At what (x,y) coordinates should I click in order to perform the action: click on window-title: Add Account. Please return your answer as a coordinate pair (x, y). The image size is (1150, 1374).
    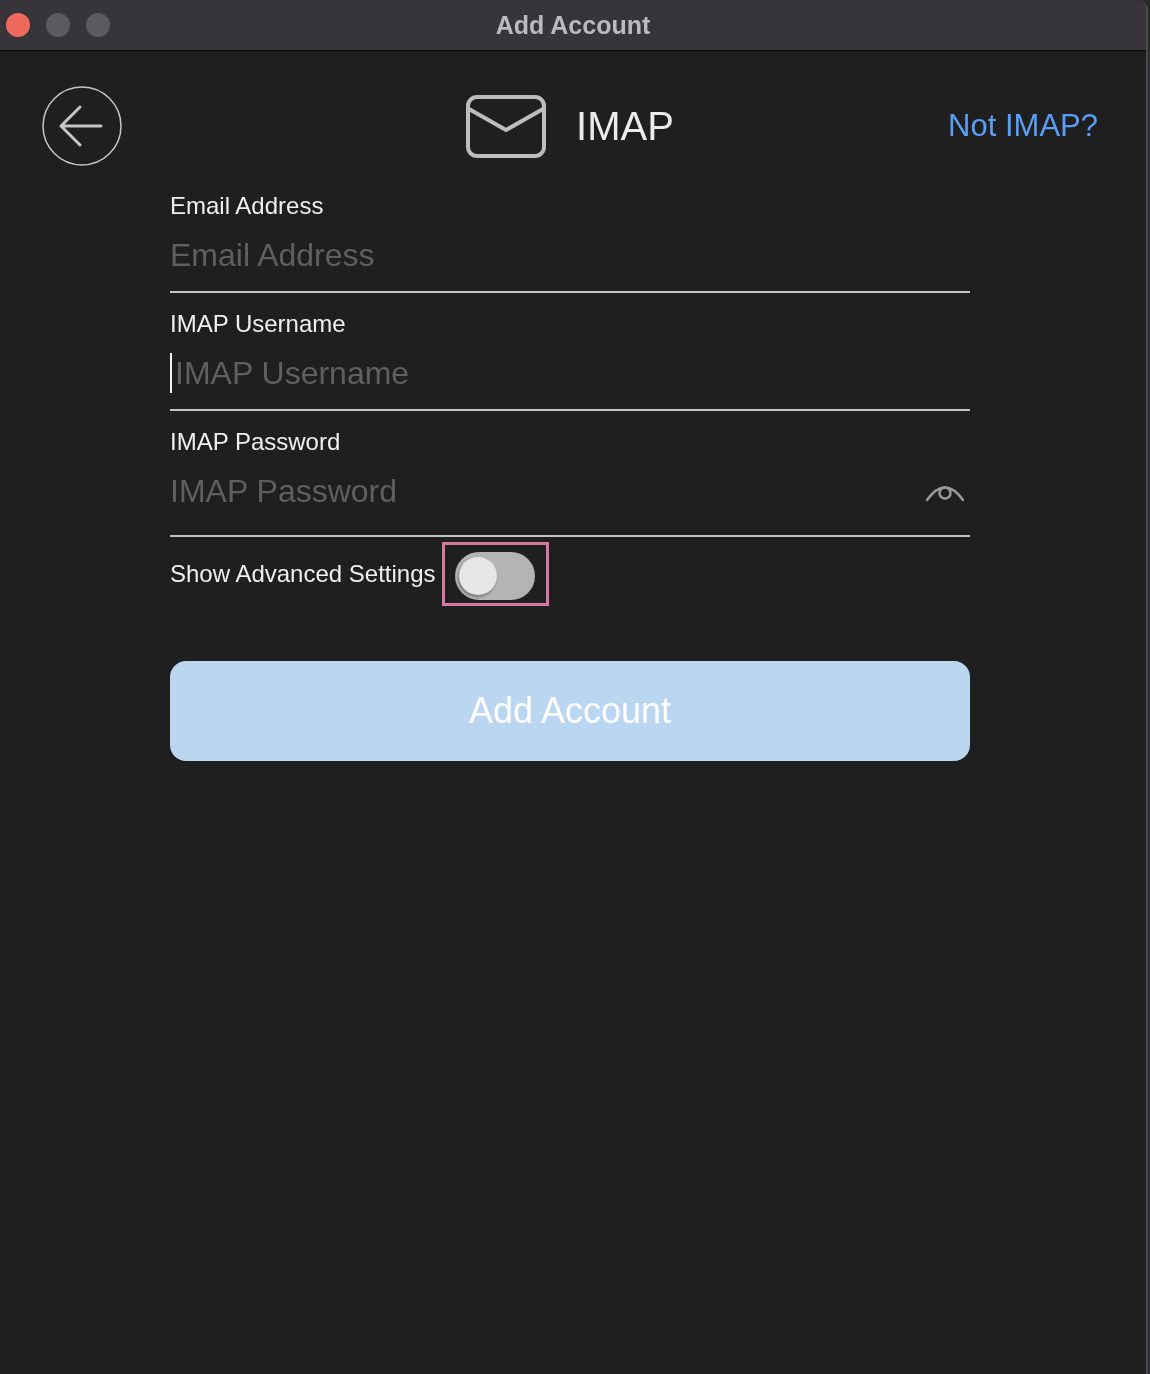
    Looking at the image, I should click on (573, 25).